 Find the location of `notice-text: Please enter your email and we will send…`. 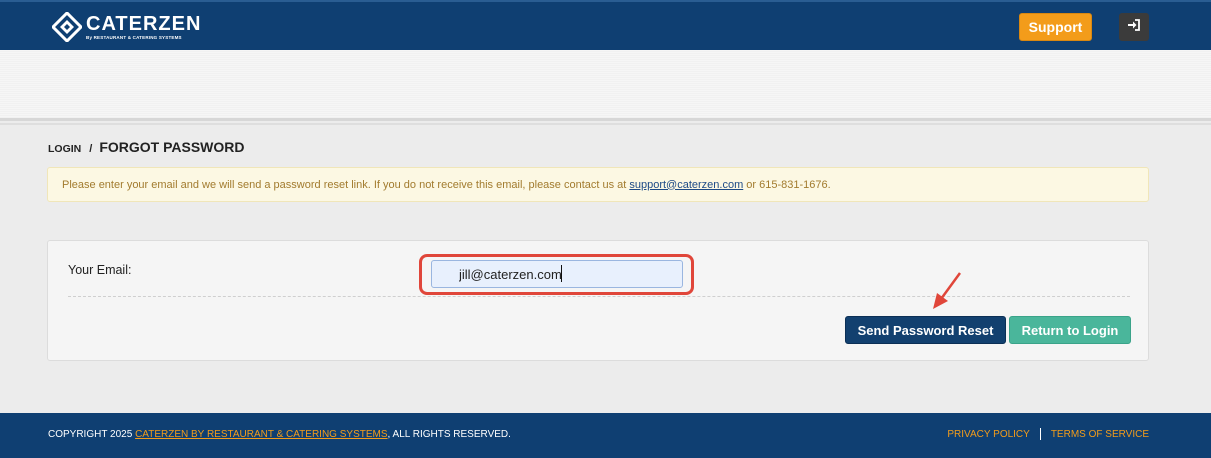

notice-text: Please enter your email and we will send… is located at coordinates (344, 184).